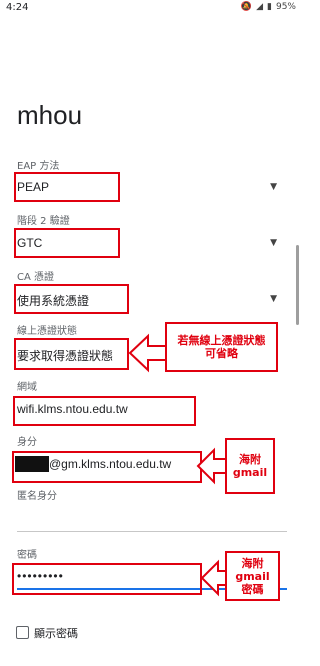  I want to click on highlight-identity, so click(107, 467).